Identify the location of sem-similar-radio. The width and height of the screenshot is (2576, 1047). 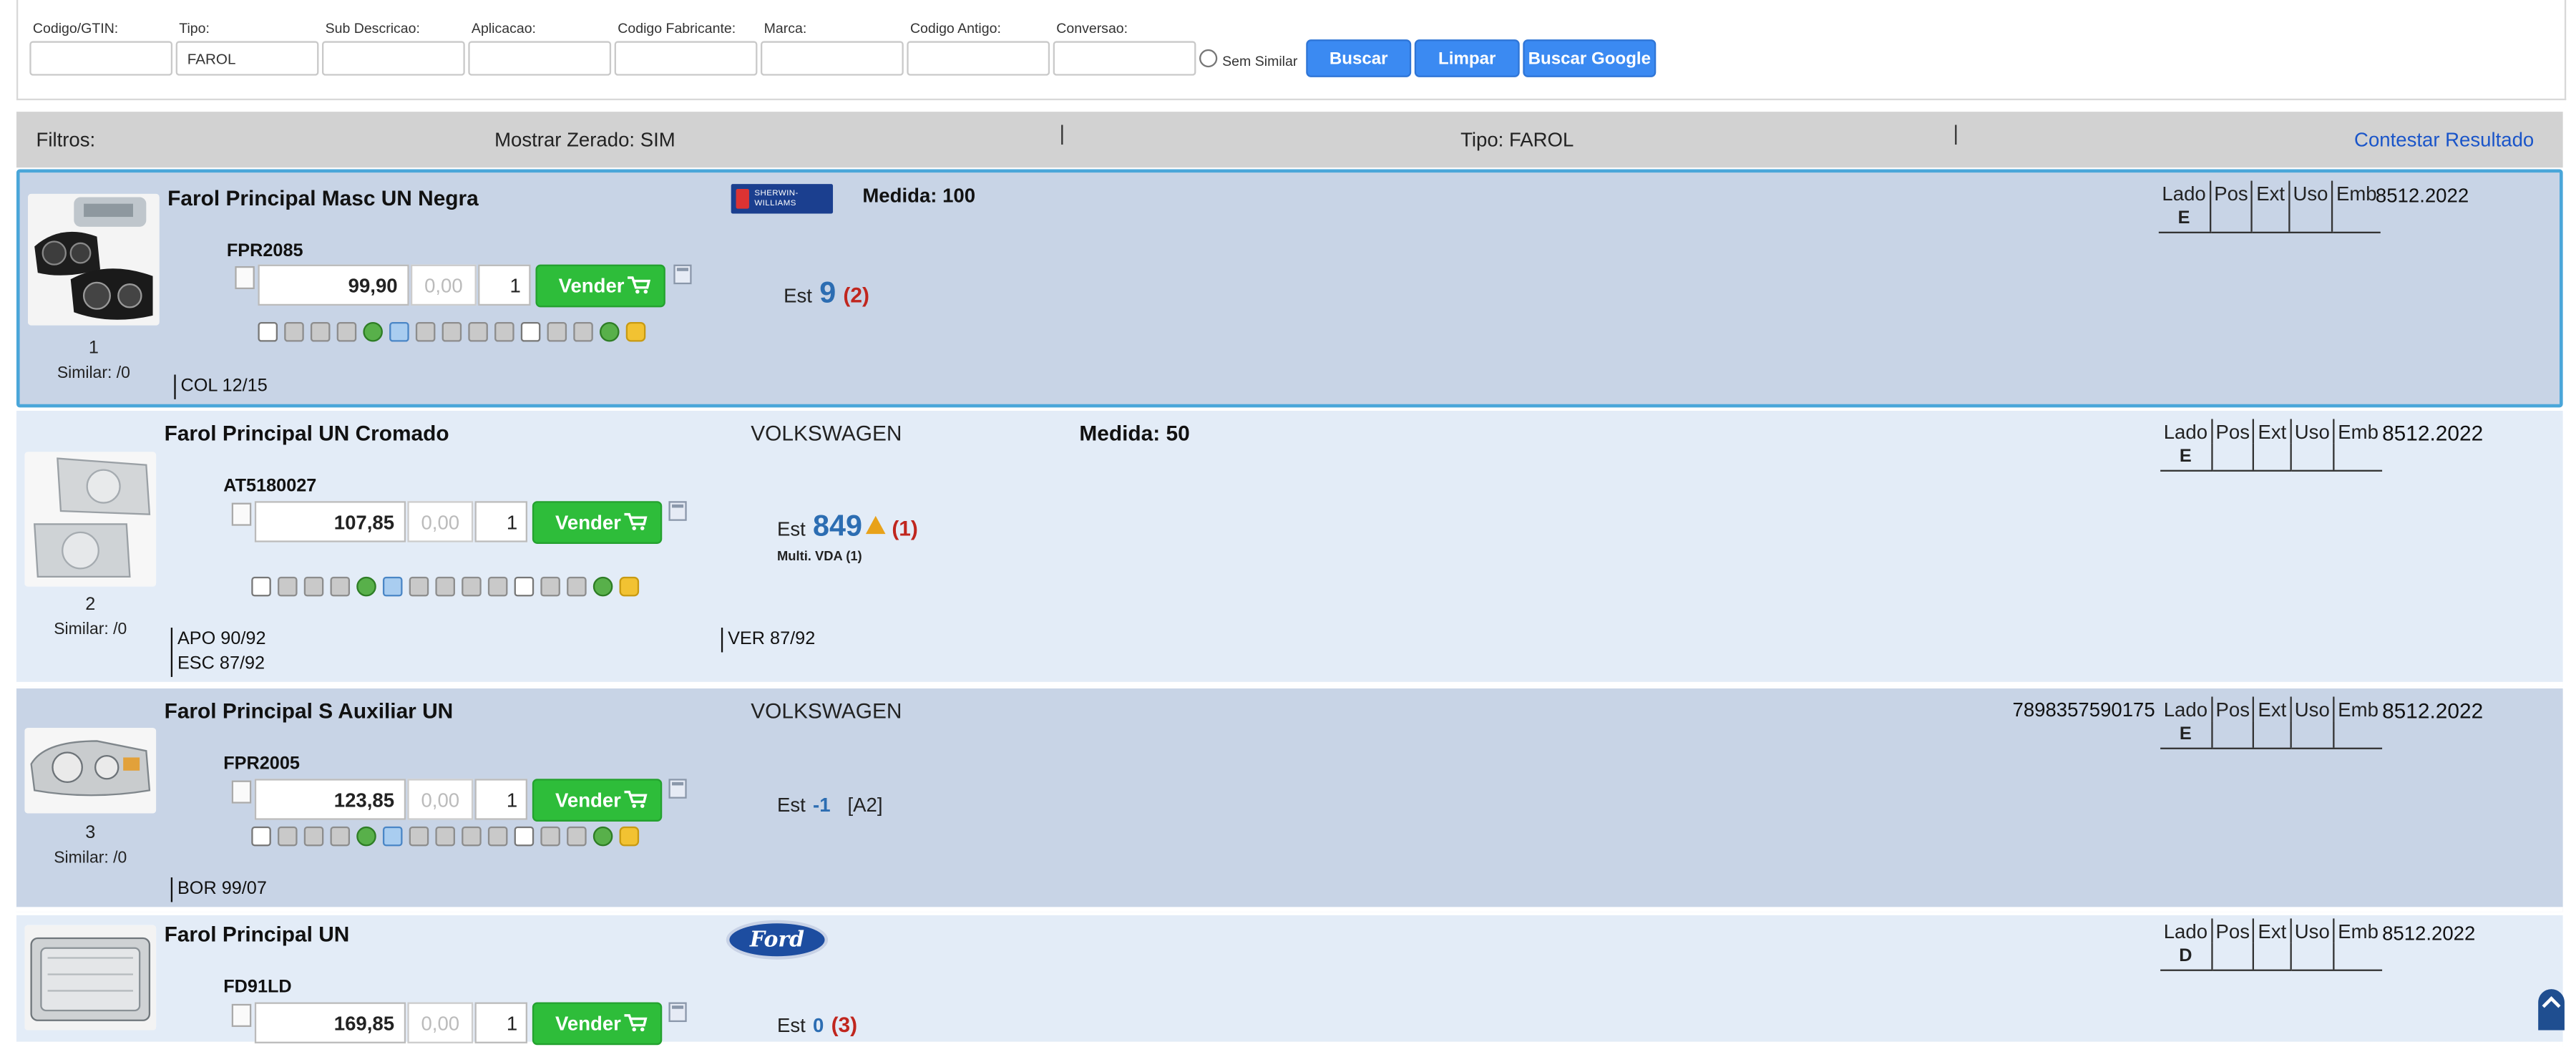
(1208, 58).